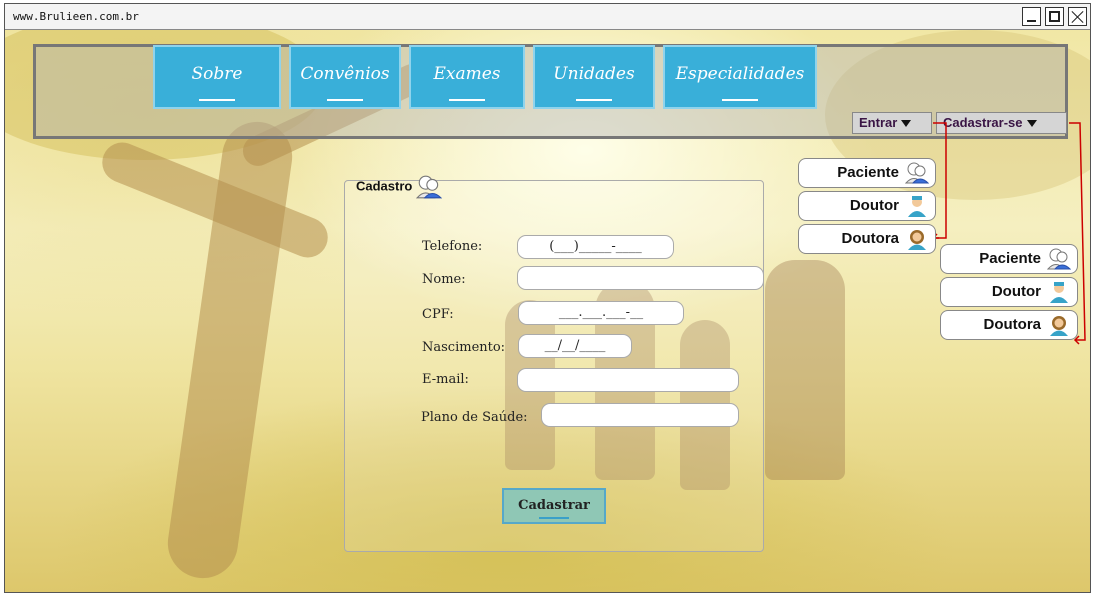 The width and height of the screenshot is (1095, 603). Describe the element at coordinates (640, 415) in the screenshot. I see `plano-field` at that location.